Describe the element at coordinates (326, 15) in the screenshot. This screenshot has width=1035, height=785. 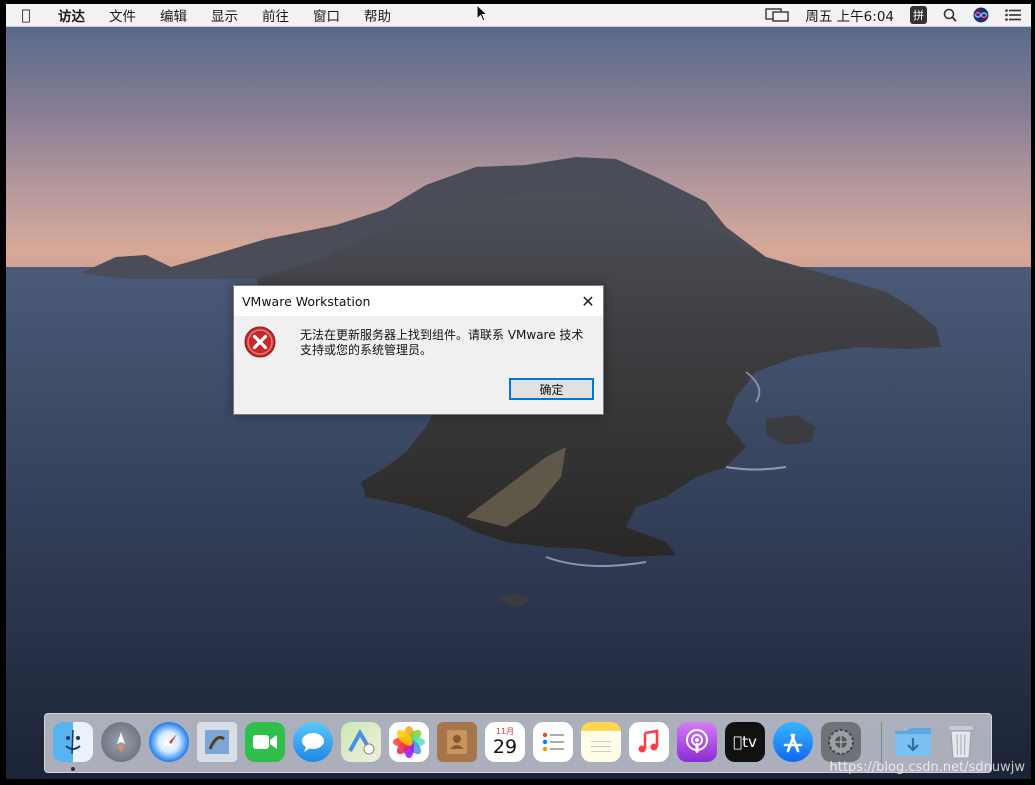
I see `menu-window: 窗口` at that location.